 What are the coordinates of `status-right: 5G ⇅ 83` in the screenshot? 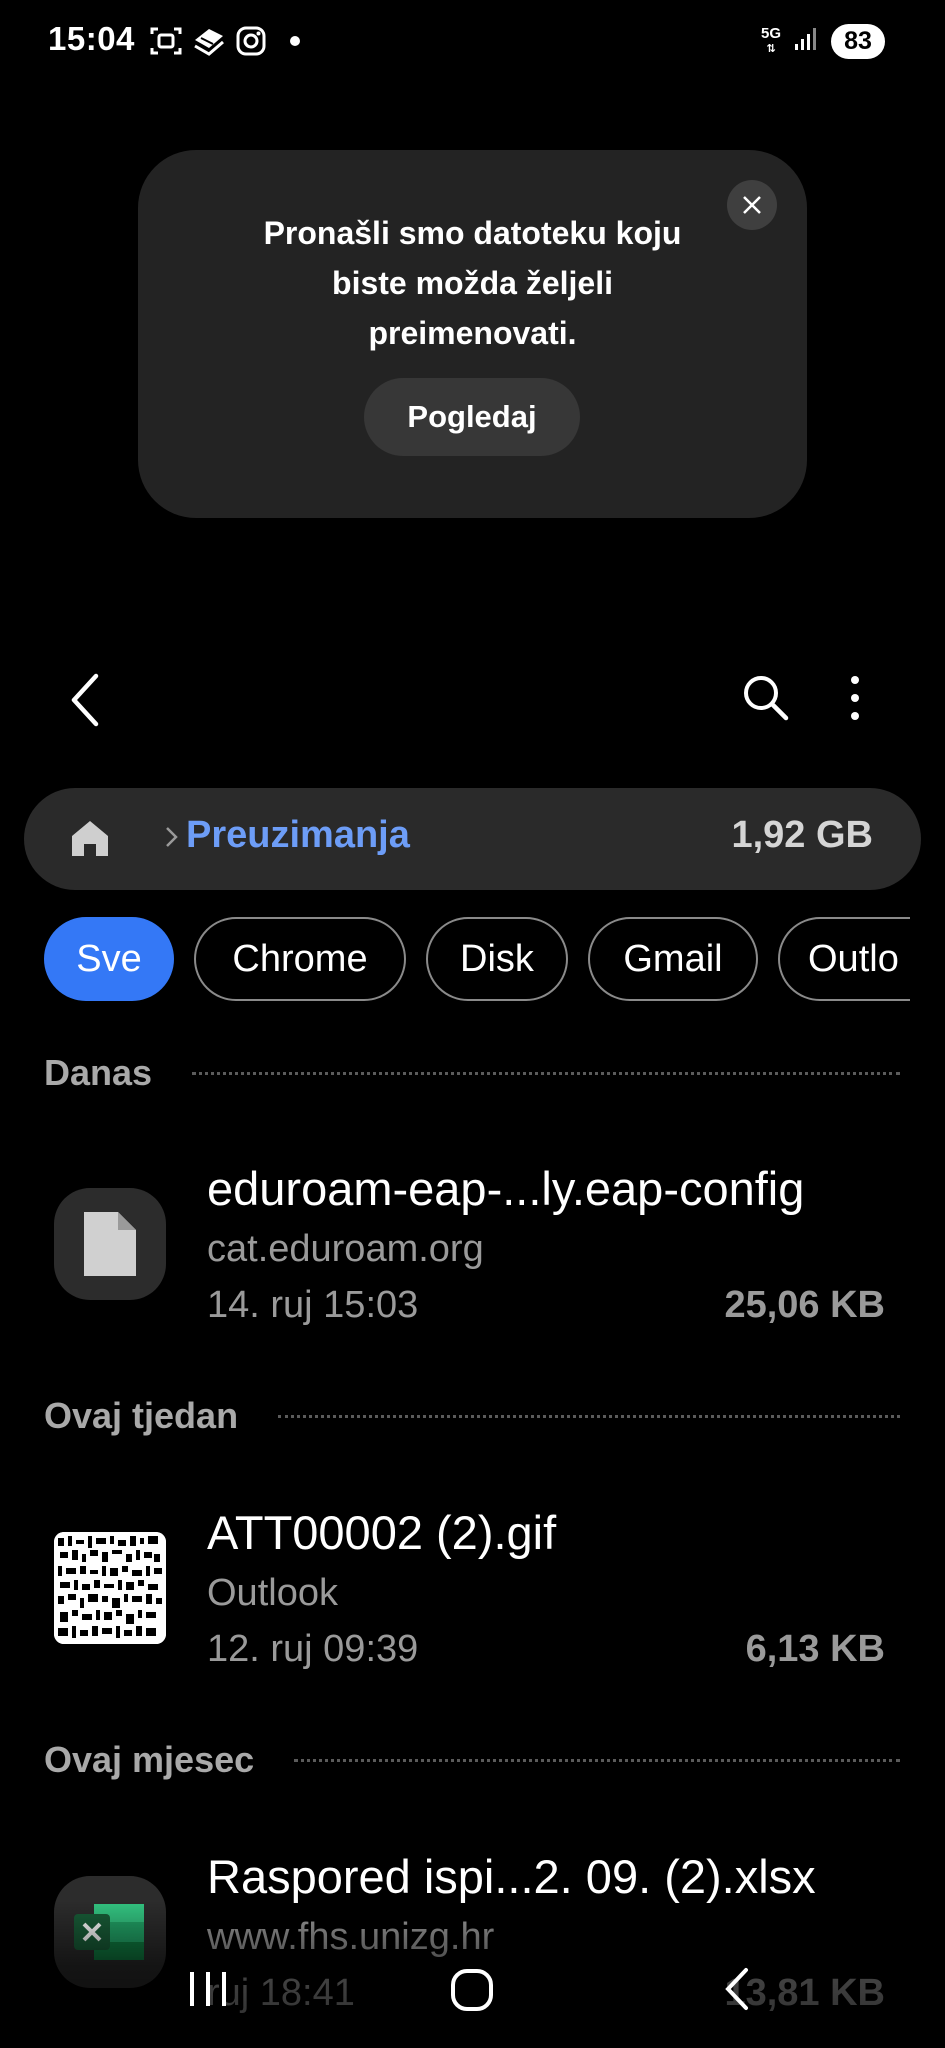 It's located at (823, 41).